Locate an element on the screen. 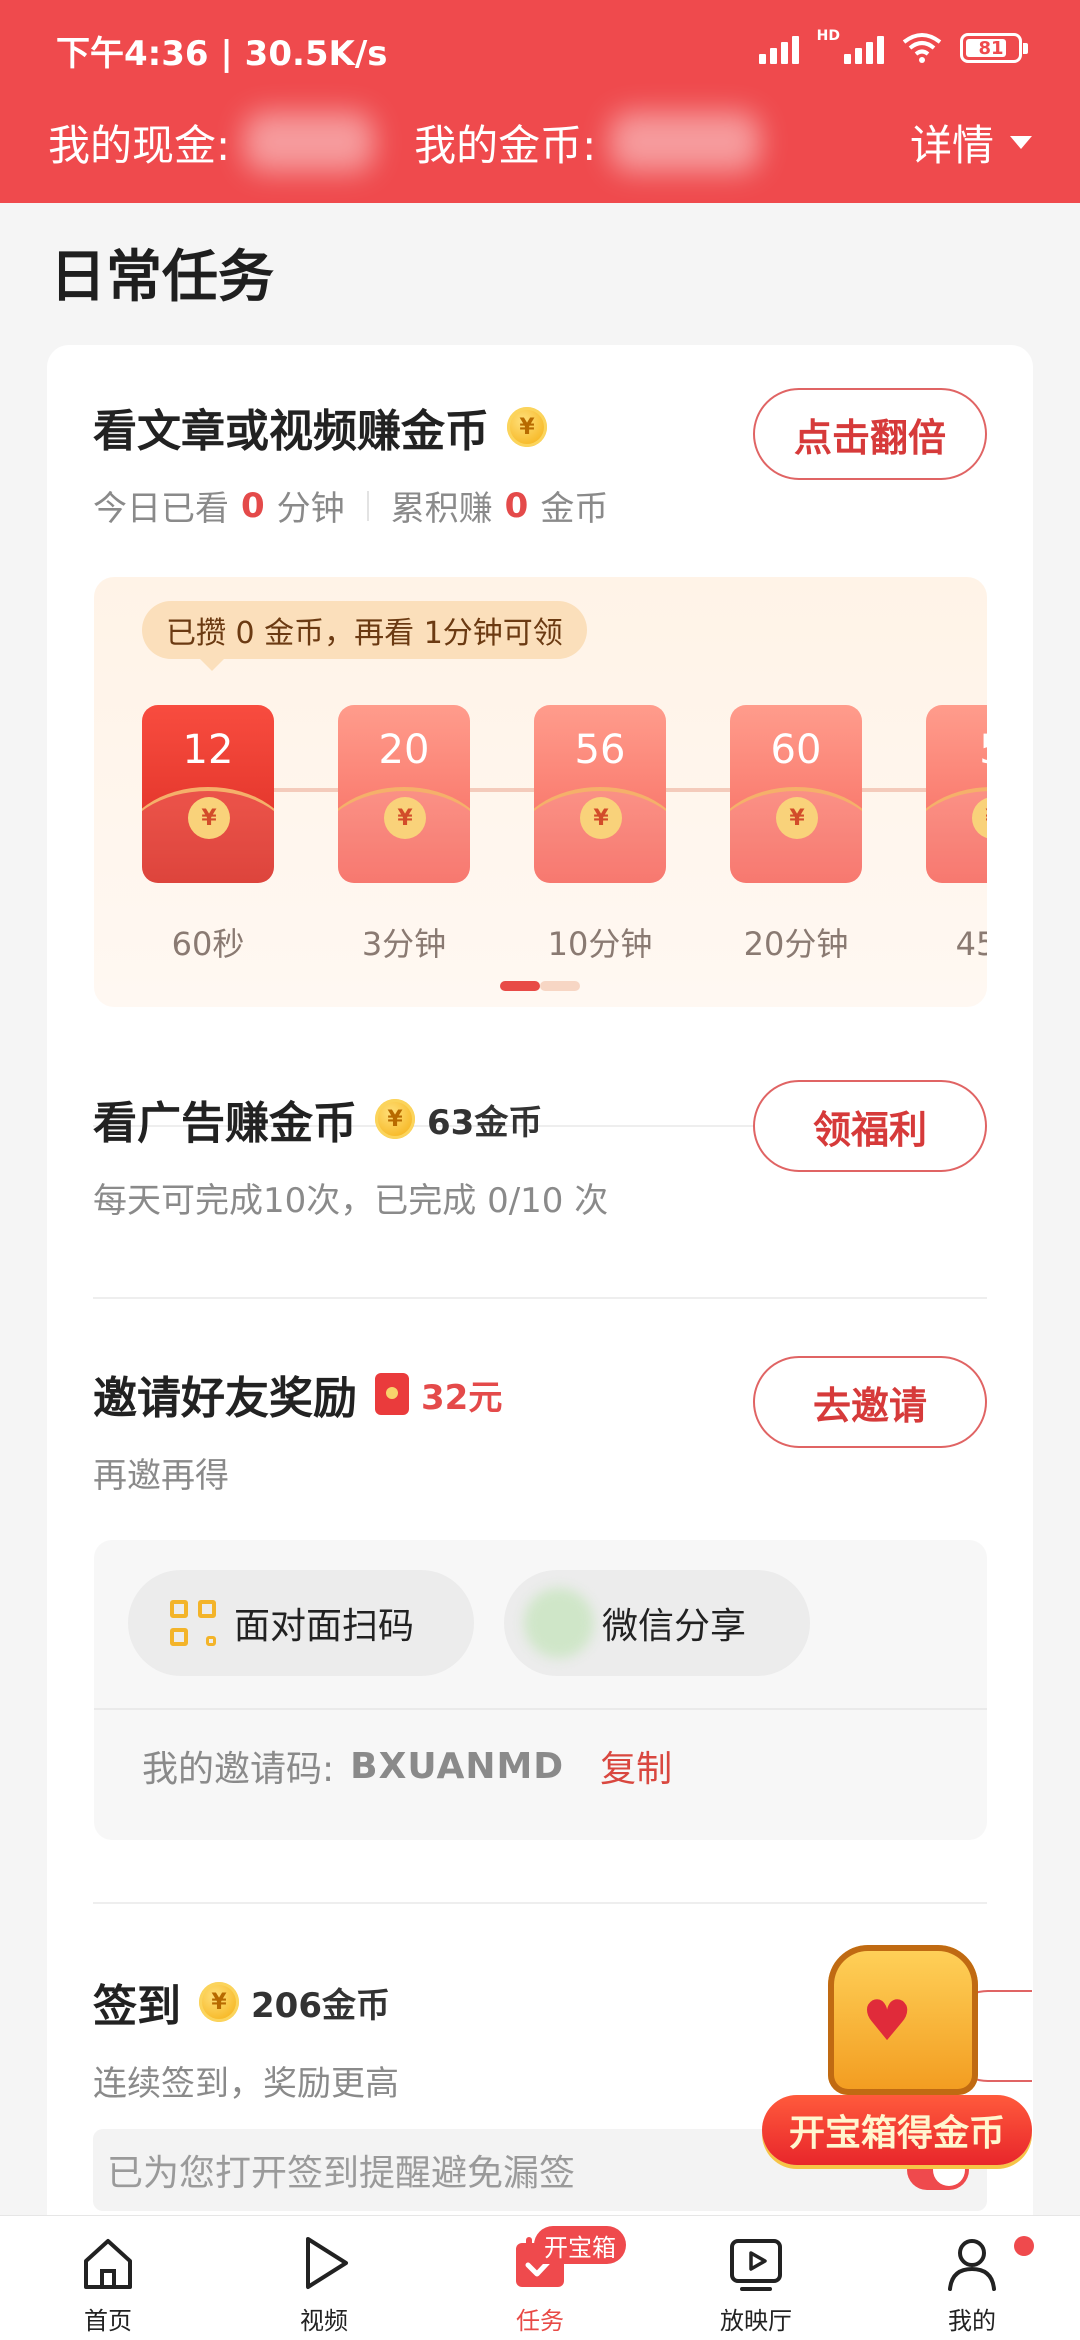  theater-icon is located at coordinates (756, 2265).